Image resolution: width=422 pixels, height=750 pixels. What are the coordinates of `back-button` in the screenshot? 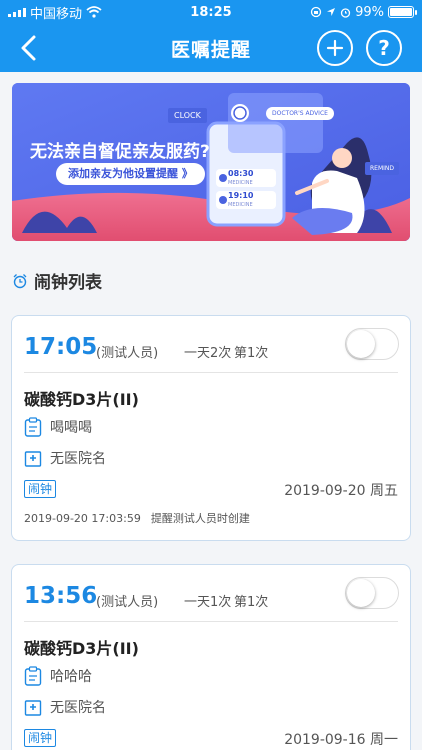 It's located at (28, 48).